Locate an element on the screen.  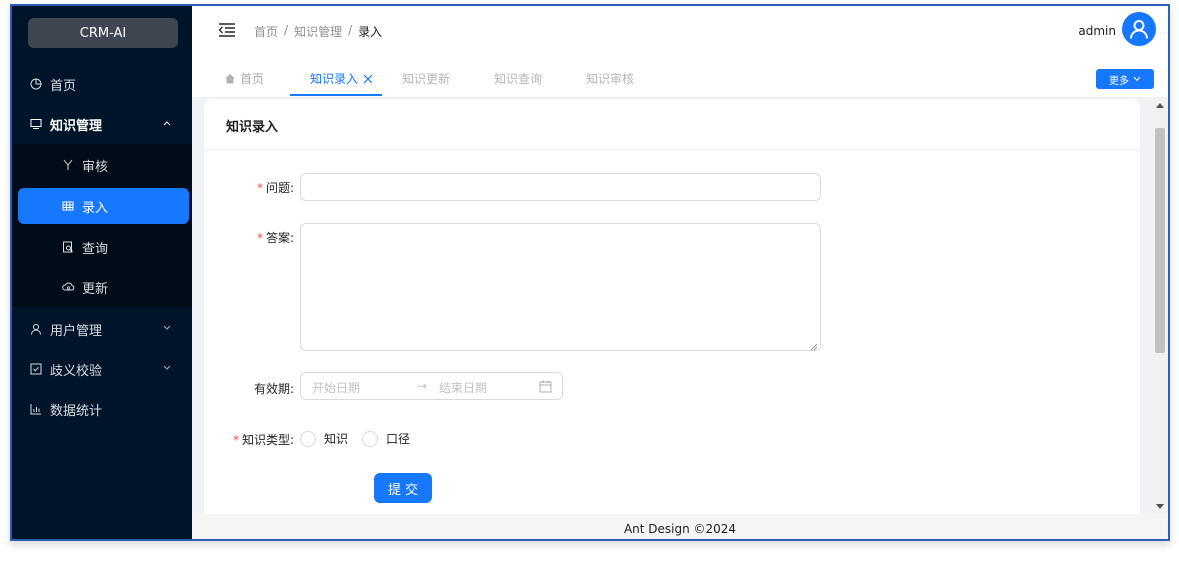
sidebar-item-review: 审核 is located at coordinates (102, 165).